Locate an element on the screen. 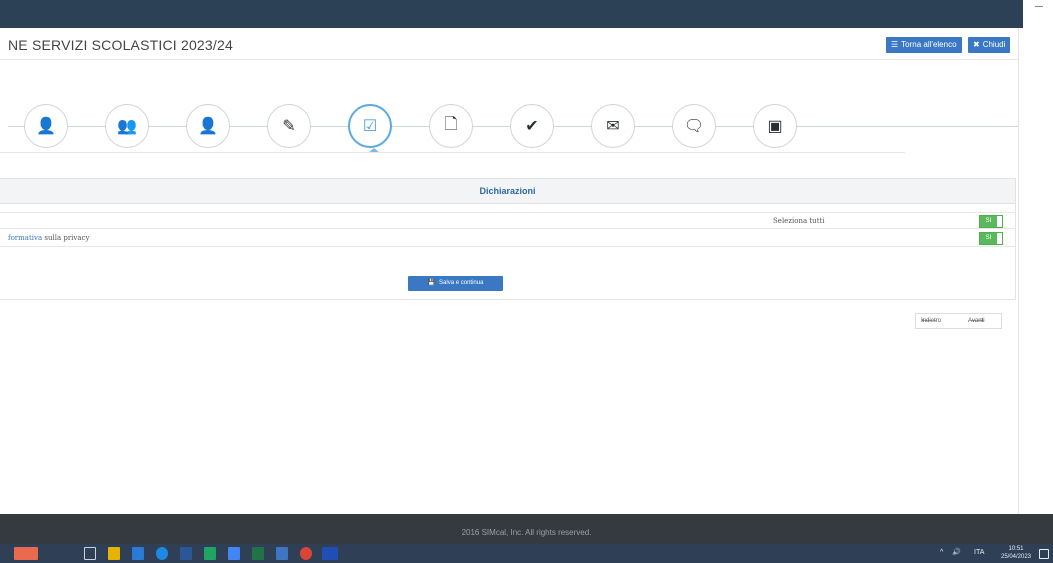 Image resolution: width=1053 pixels, height=563 pixels. panel-title: Dichiarazioni is located at coordinates (507, 191).